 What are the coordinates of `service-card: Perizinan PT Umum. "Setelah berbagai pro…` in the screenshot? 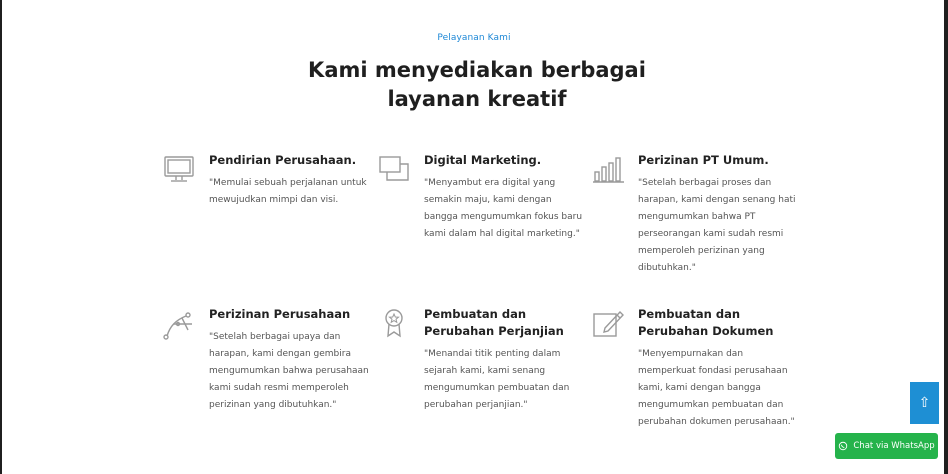 It's located at (718, 214).